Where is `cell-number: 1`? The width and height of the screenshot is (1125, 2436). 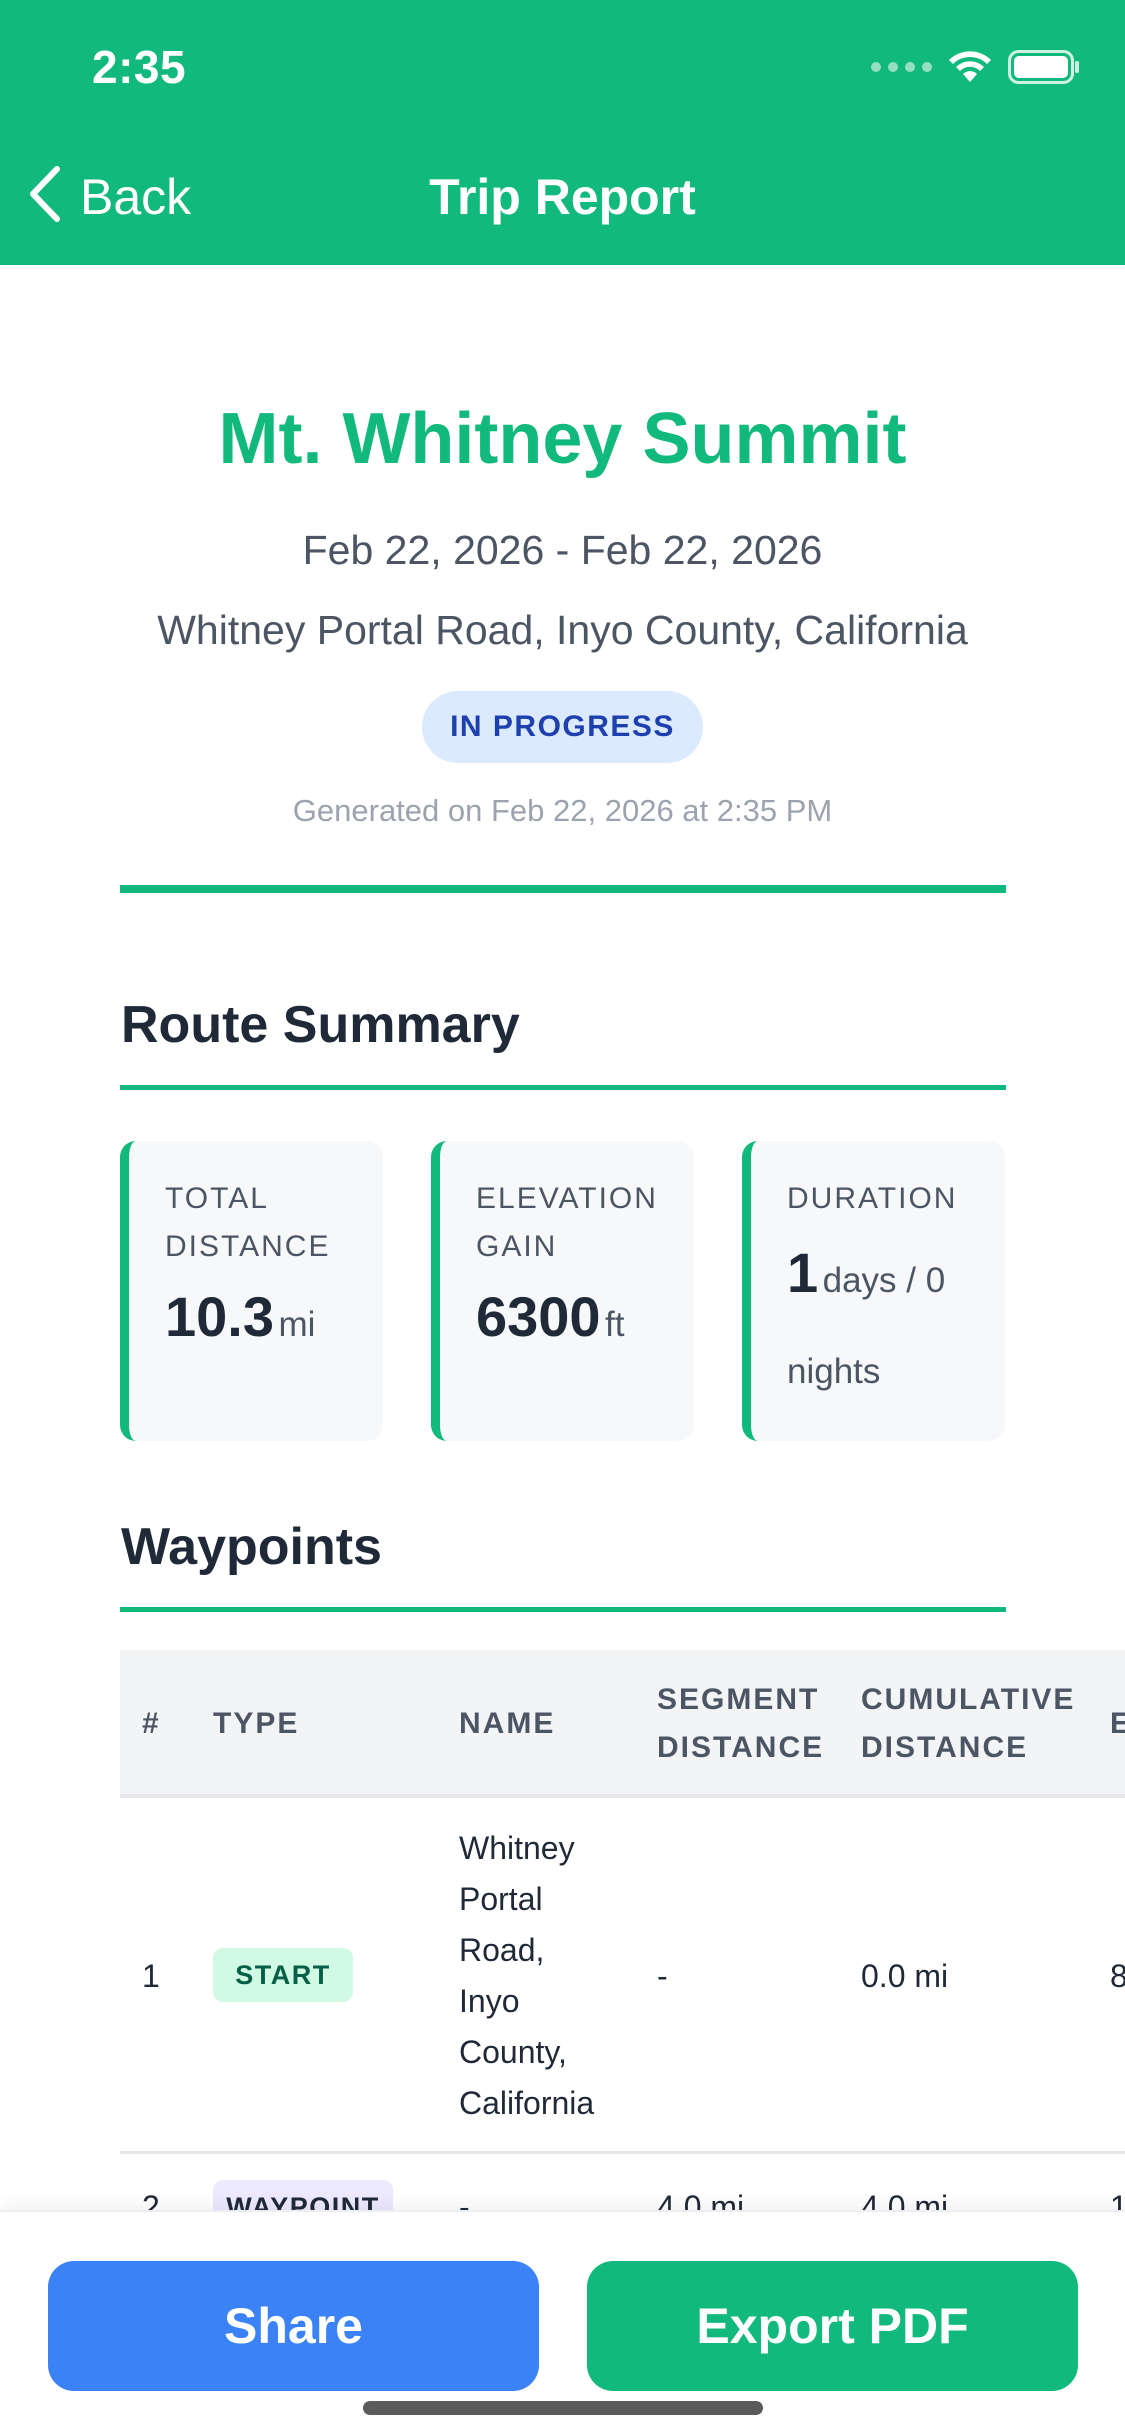 cell-number: 1 is located at coordinates (151, 1976).